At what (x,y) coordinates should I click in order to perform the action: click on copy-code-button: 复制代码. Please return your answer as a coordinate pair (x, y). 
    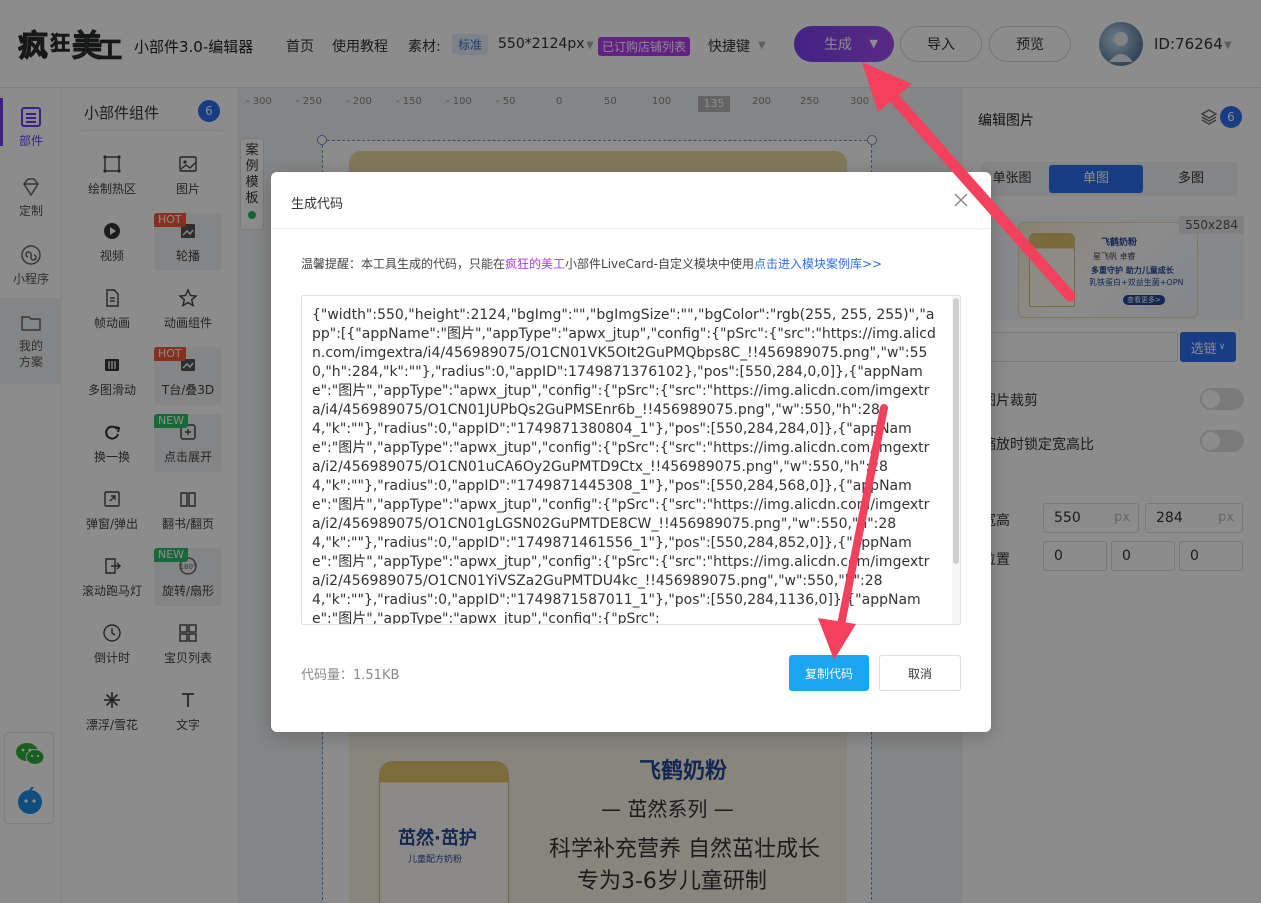
    Looking at the image, I should click on (829, 673).